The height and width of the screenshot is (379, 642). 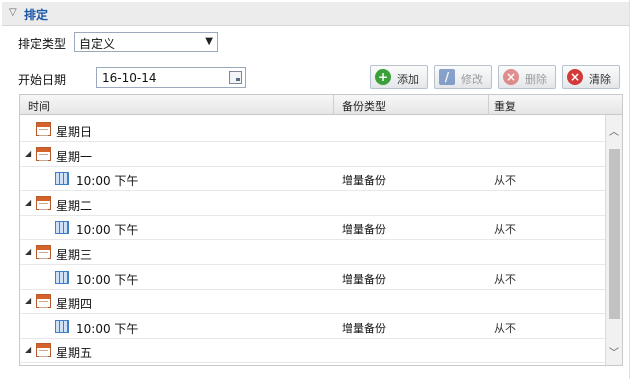 I want to click on scroll-up-icon: ︿, so click(x=614, y=130).